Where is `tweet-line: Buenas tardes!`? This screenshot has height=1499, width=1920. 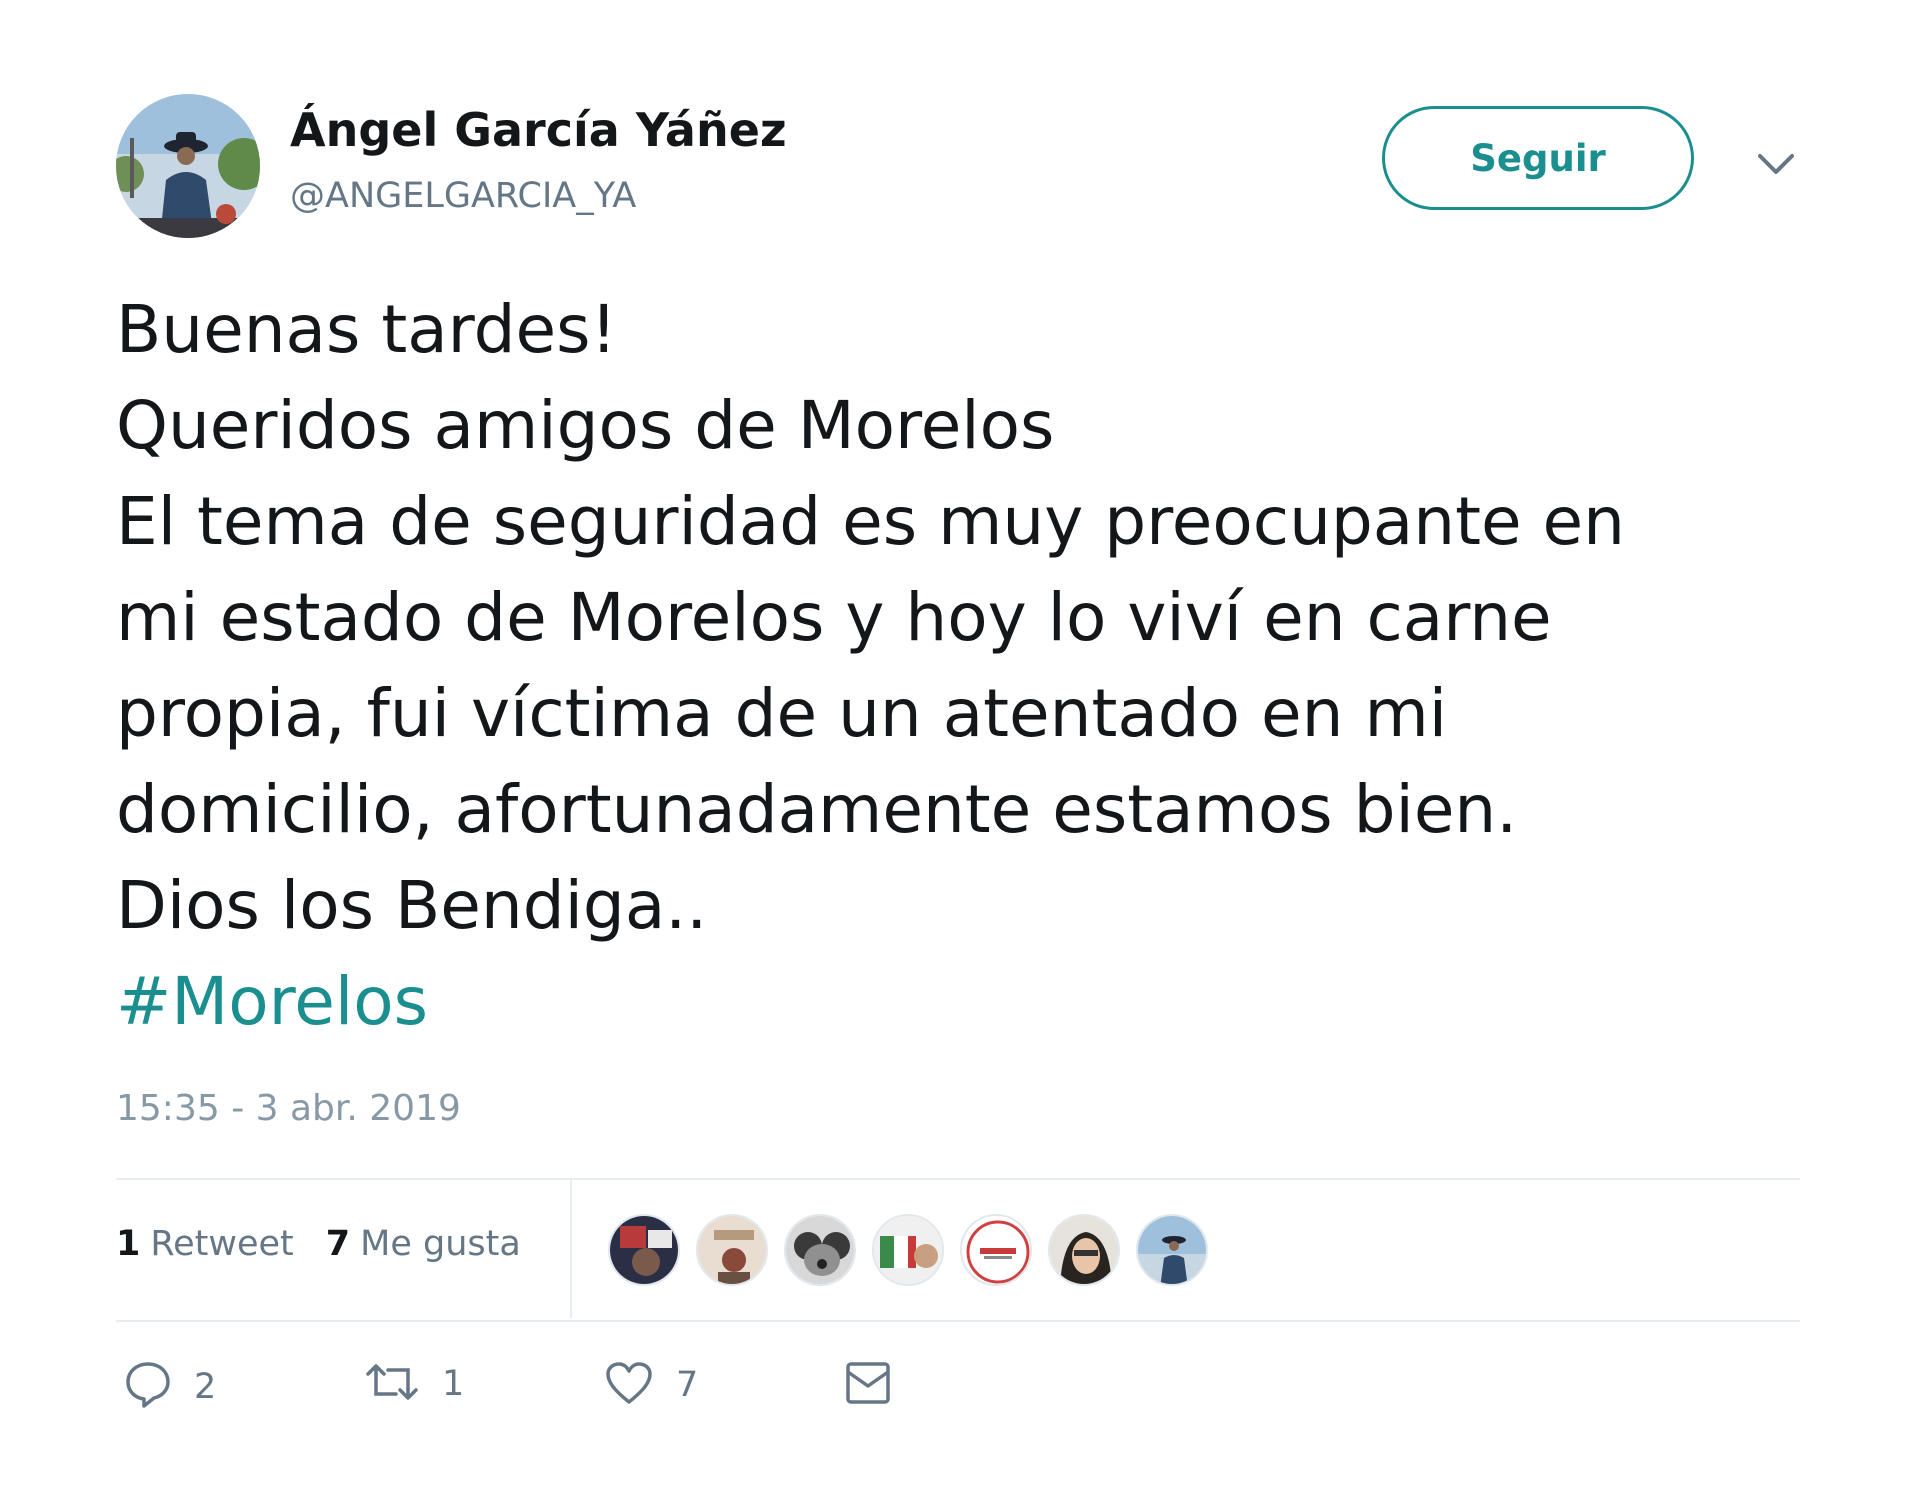
tweet-line: Buenas tardes! is located at coordinates (366, 329).